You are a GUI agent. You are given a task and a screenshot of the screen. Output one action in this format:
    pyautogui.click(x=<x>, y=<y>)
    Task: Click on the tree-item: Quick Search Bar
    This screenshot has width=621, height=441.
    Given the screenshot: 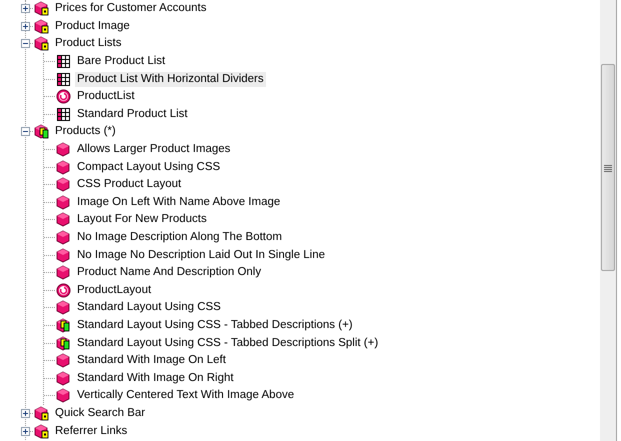 What is the action you would take?
    pyautogui.click(x=100, y=413)
    